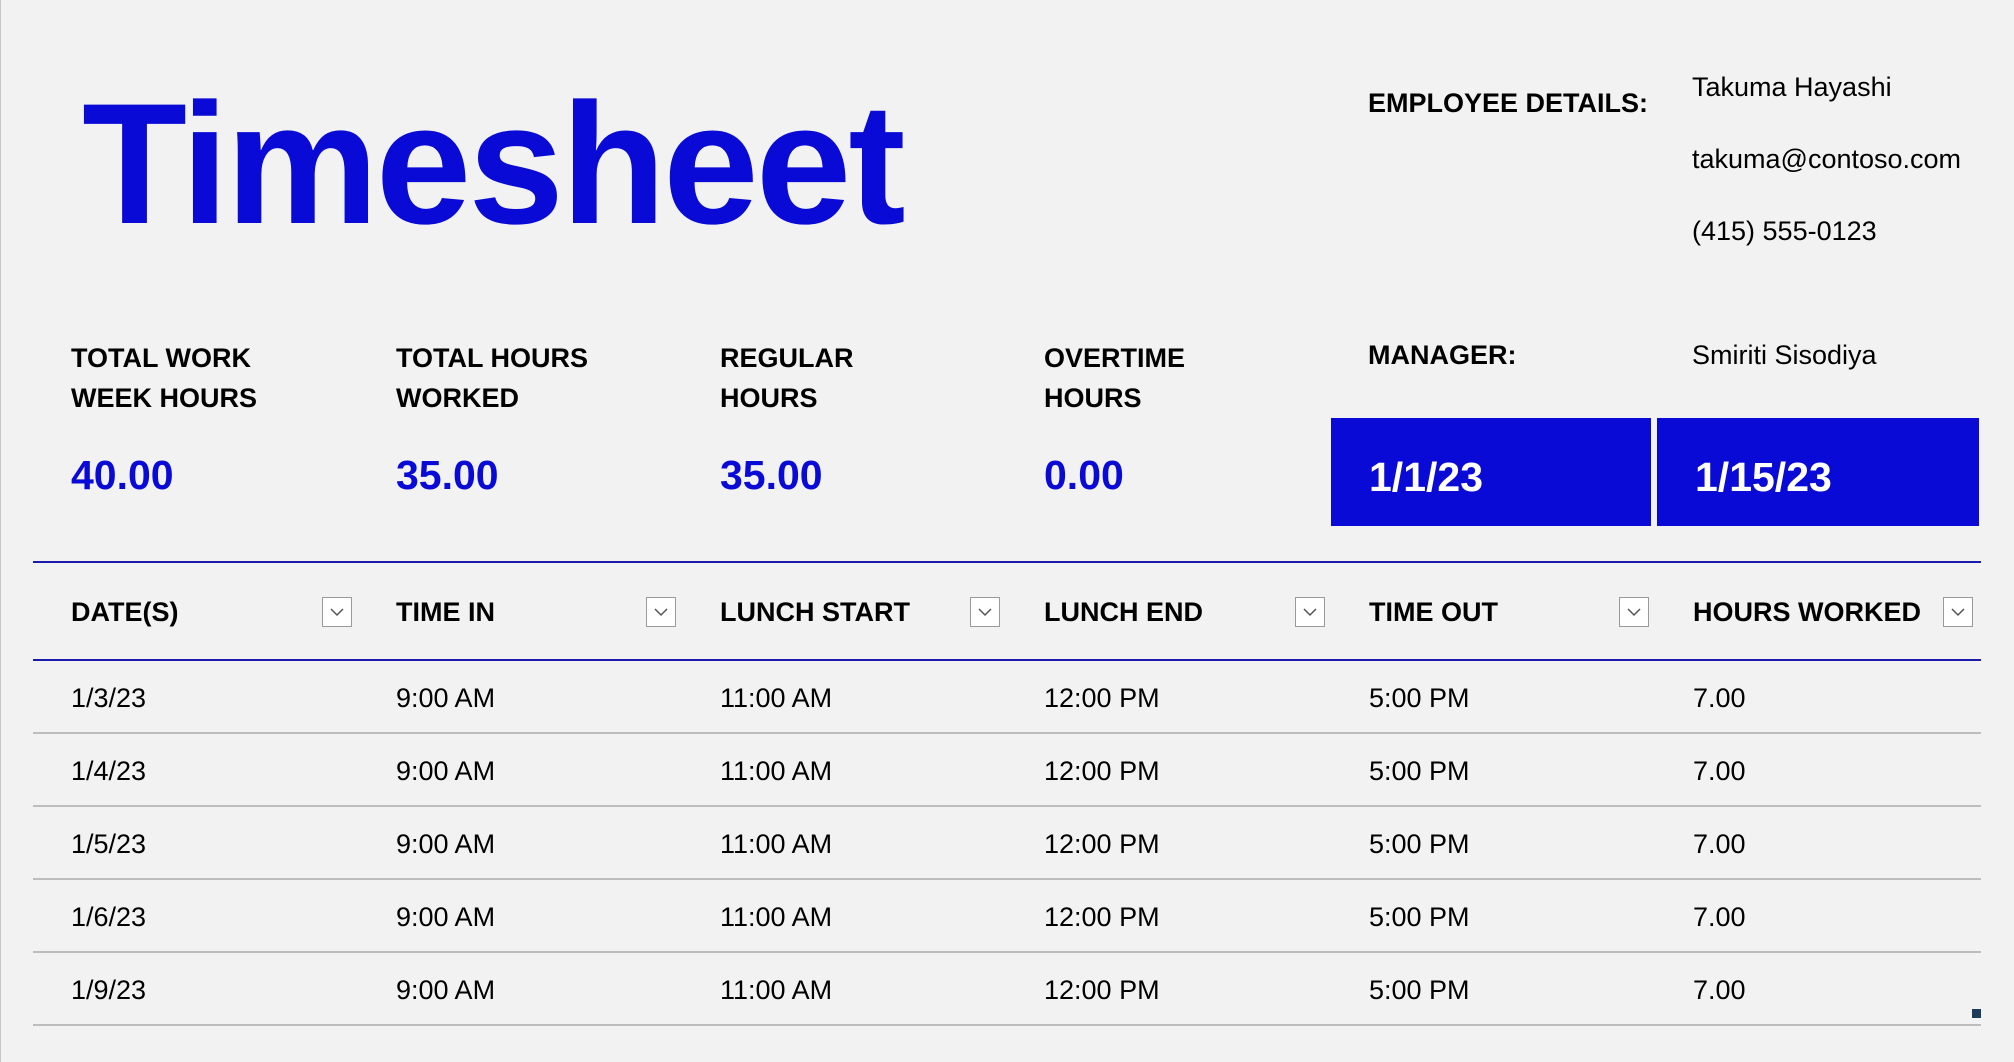 This screenshot has width=2014, height=1062. What do you see at coordinates (0, 531) in the screenshot?
I see `sheet-left-border` at bounding box center [0, 531].